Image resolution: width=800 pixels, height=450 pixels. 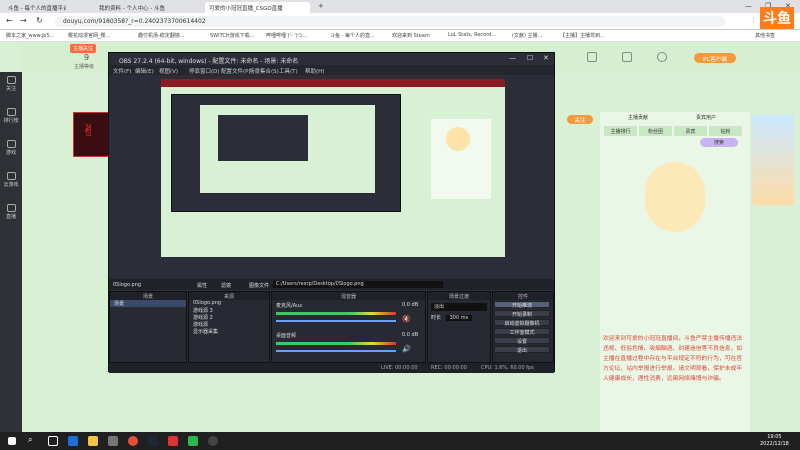 I want to click on filters-button: 滤镜, so click(x=226, y=285).